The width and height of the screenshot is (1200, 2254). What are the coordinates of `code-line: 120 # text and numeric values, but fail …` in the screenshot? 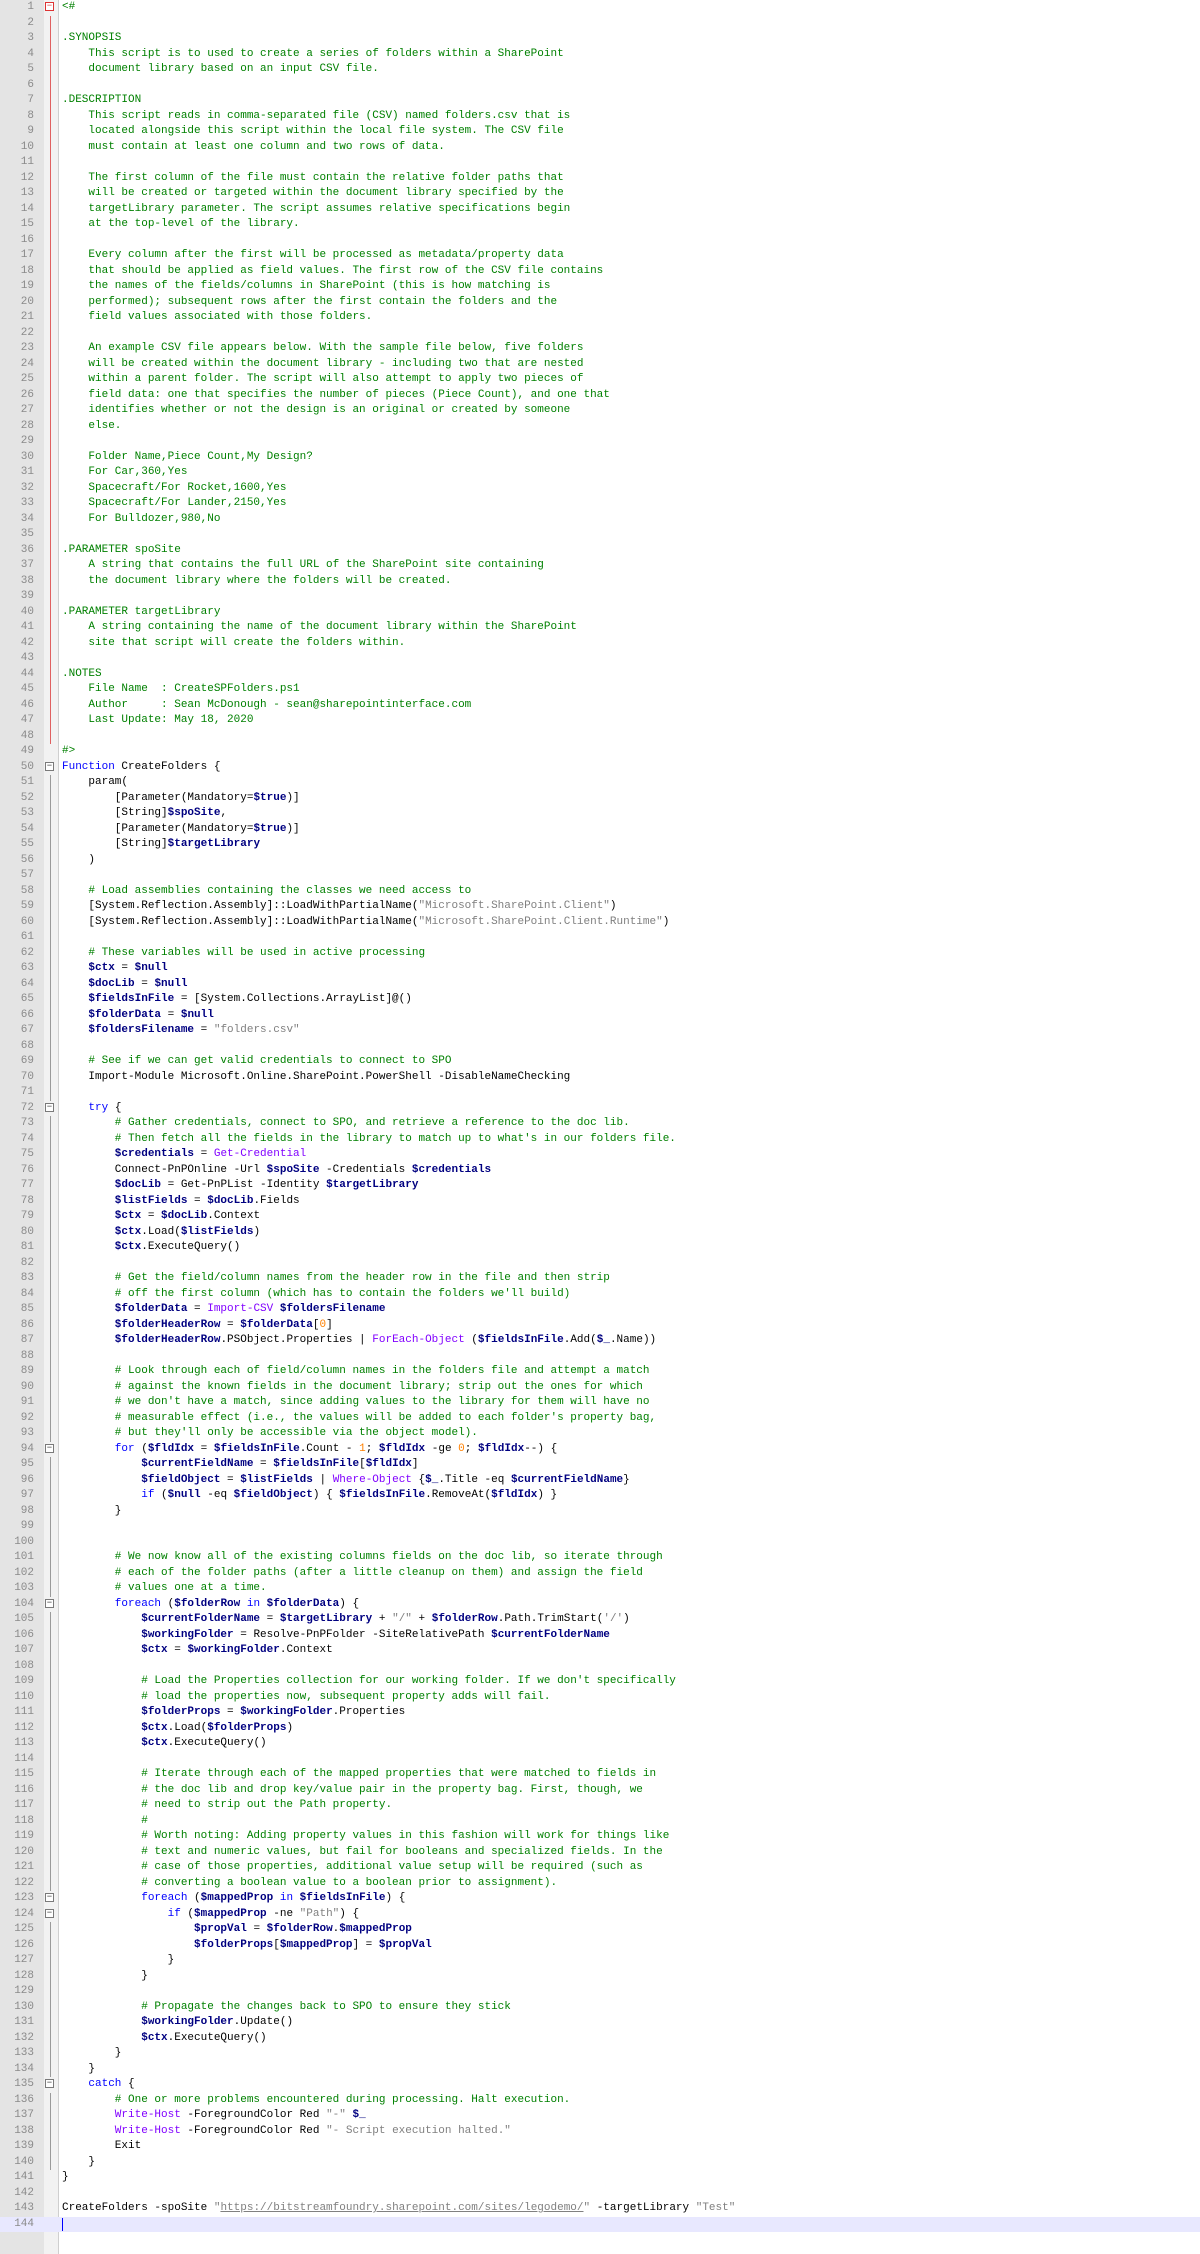 It's located at (600, 1852).